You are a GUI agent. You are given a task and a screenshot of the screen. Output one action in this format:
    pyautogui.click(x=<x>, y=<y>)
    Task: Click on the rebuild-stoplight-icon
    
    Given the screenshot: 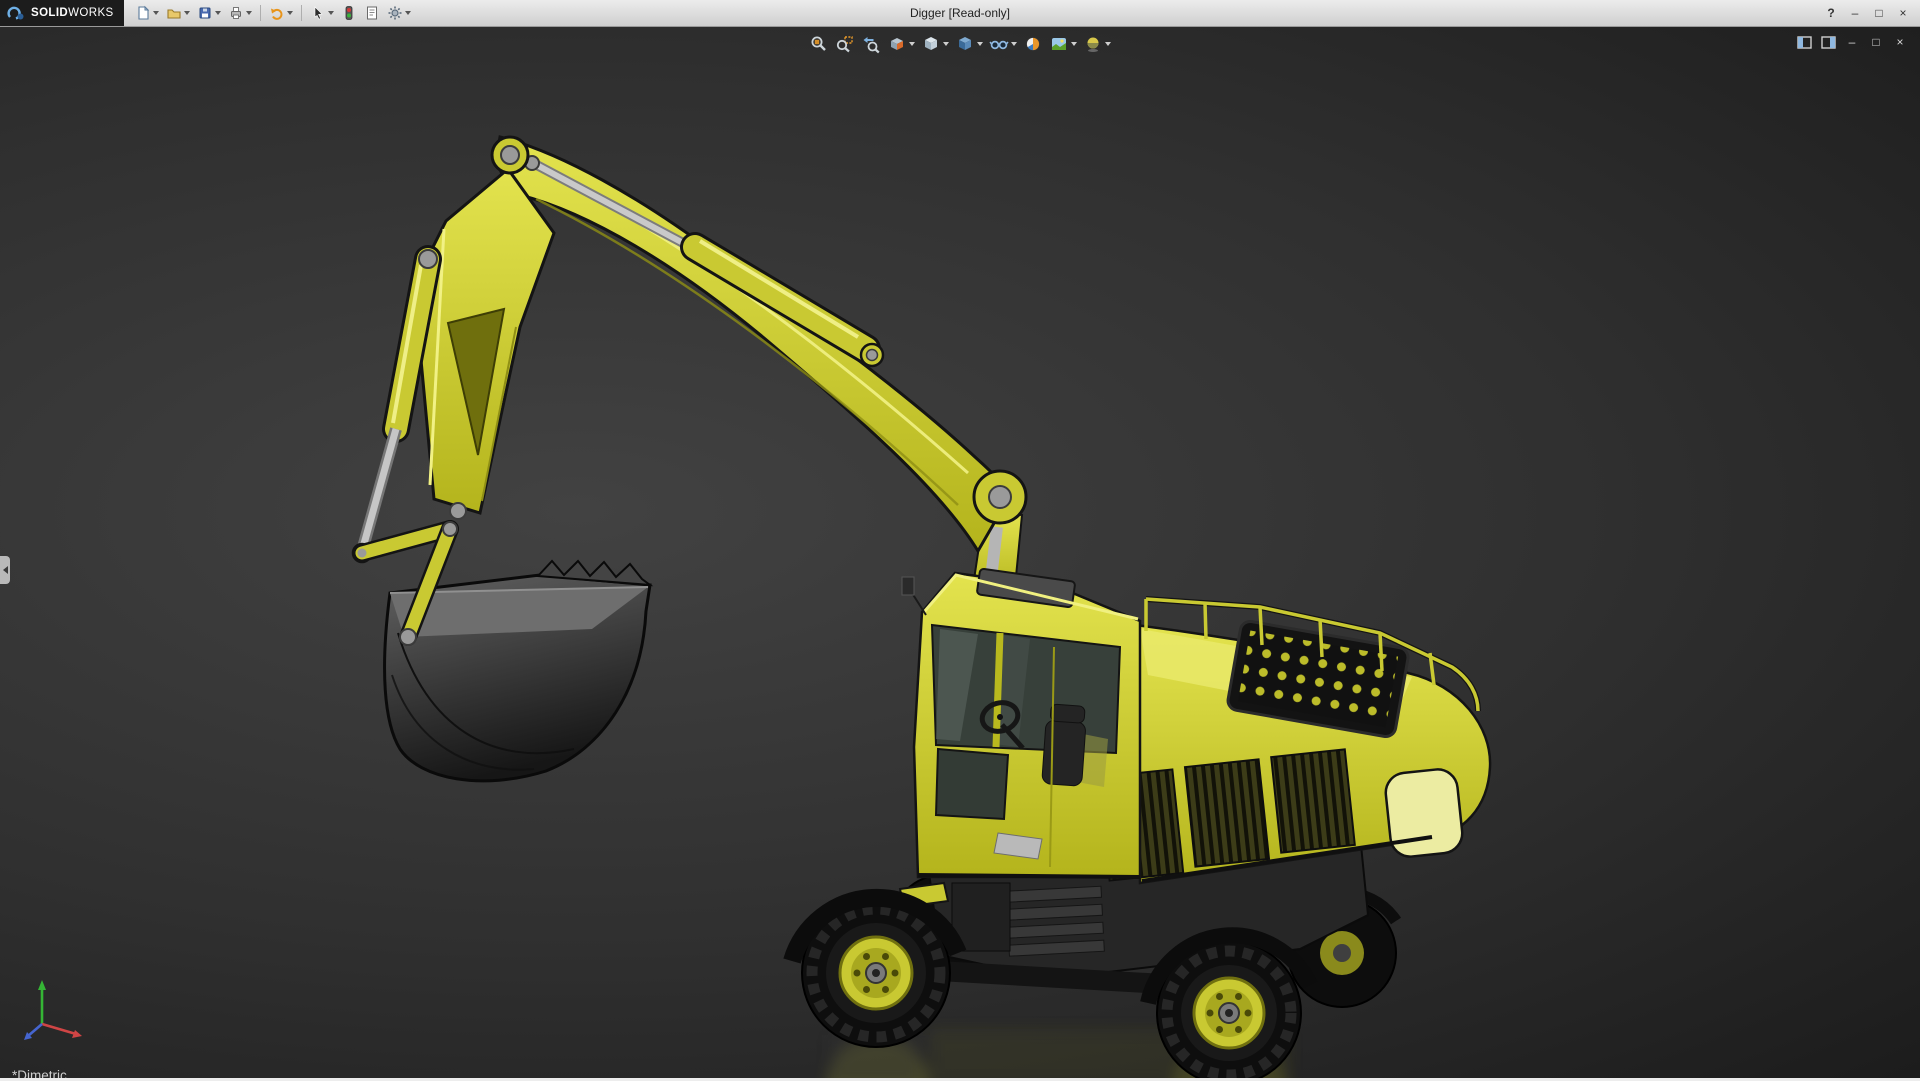 What is the action you would take?
    pyautogui.click(x=348, y=13)
    